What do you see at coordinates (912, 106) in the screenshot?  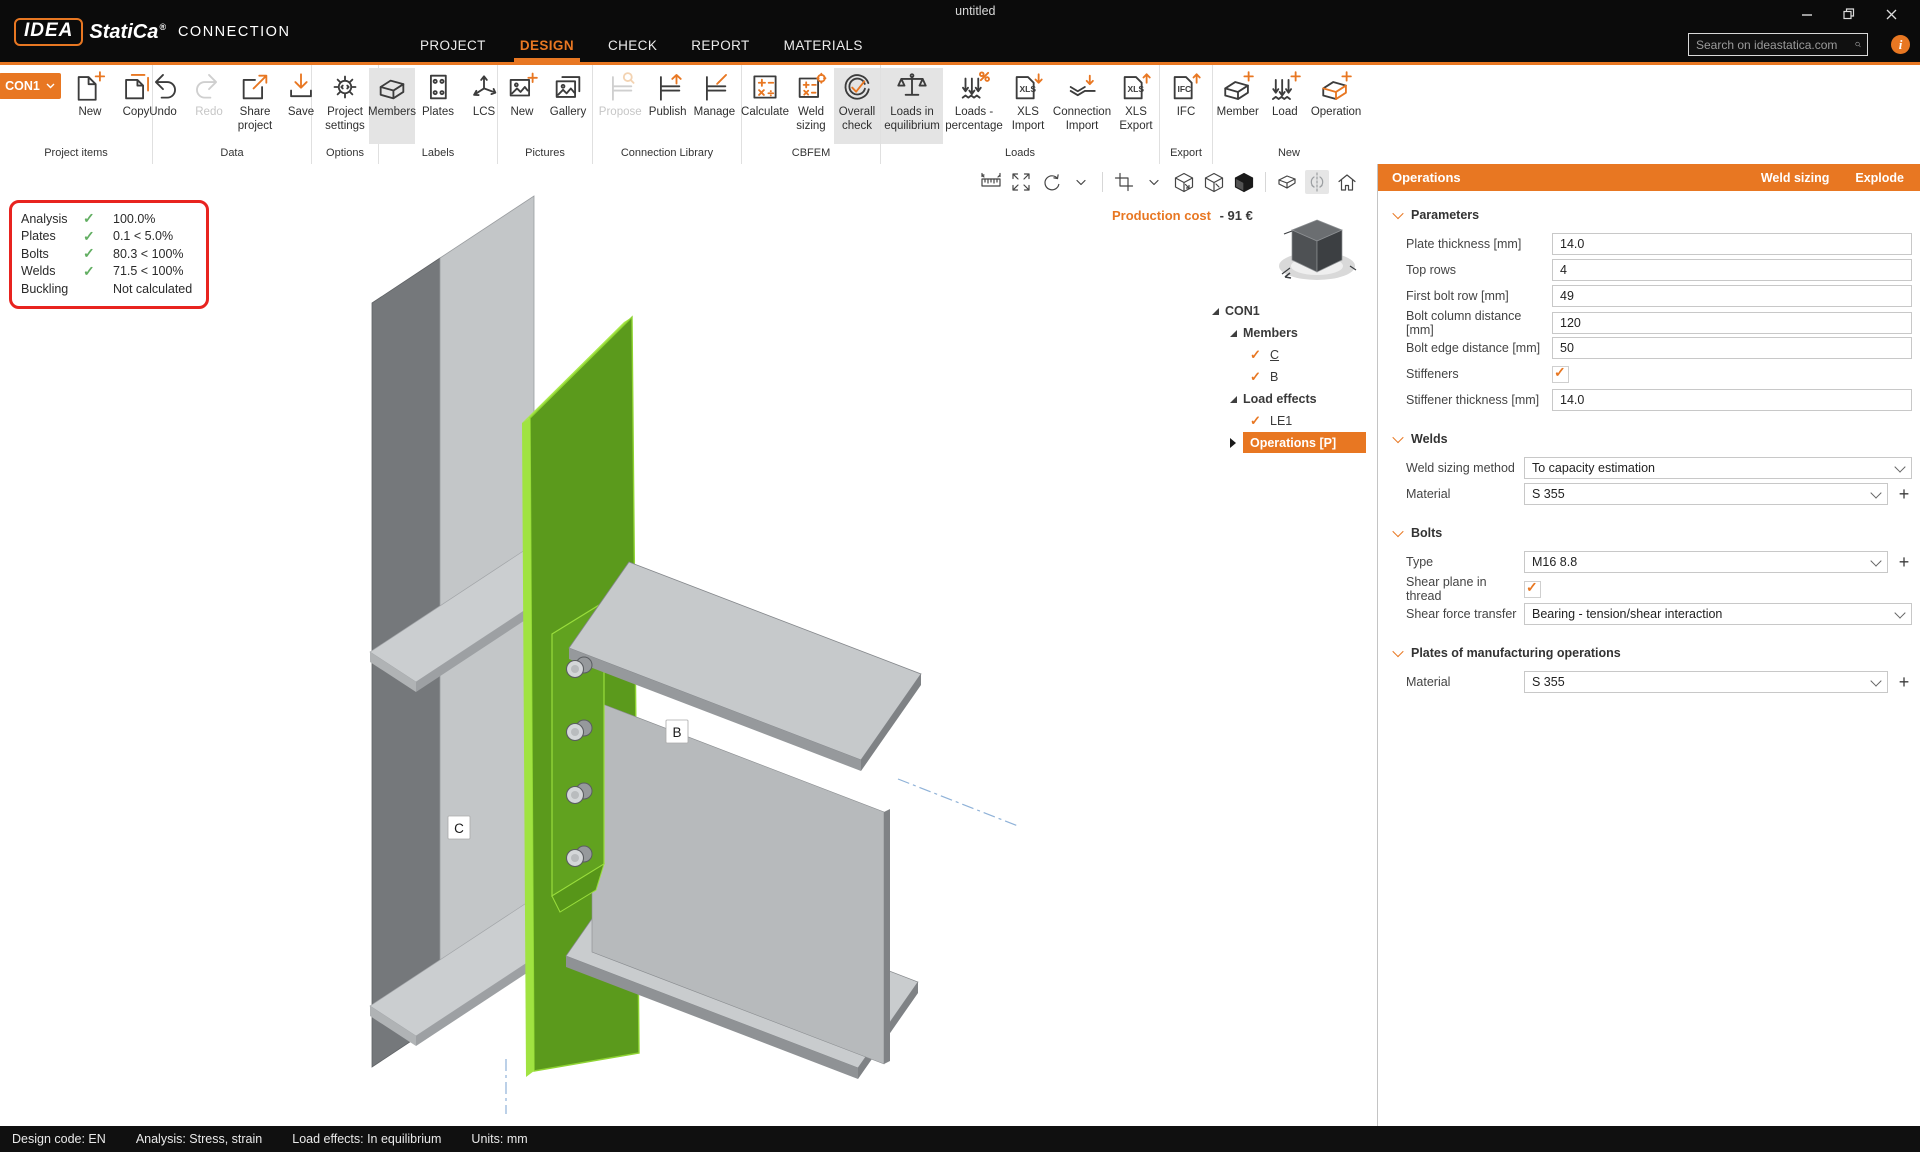 I see `loads-in-equilibrium-toggle: Loads in equilibrium` at bounding box center [912, 106].